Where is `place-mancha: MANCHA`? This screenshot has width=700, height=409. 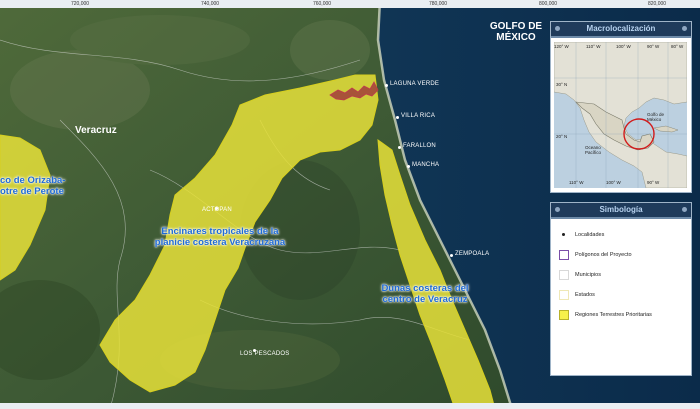
place-mancha: MANCHA is located at coordinates (426, 165).